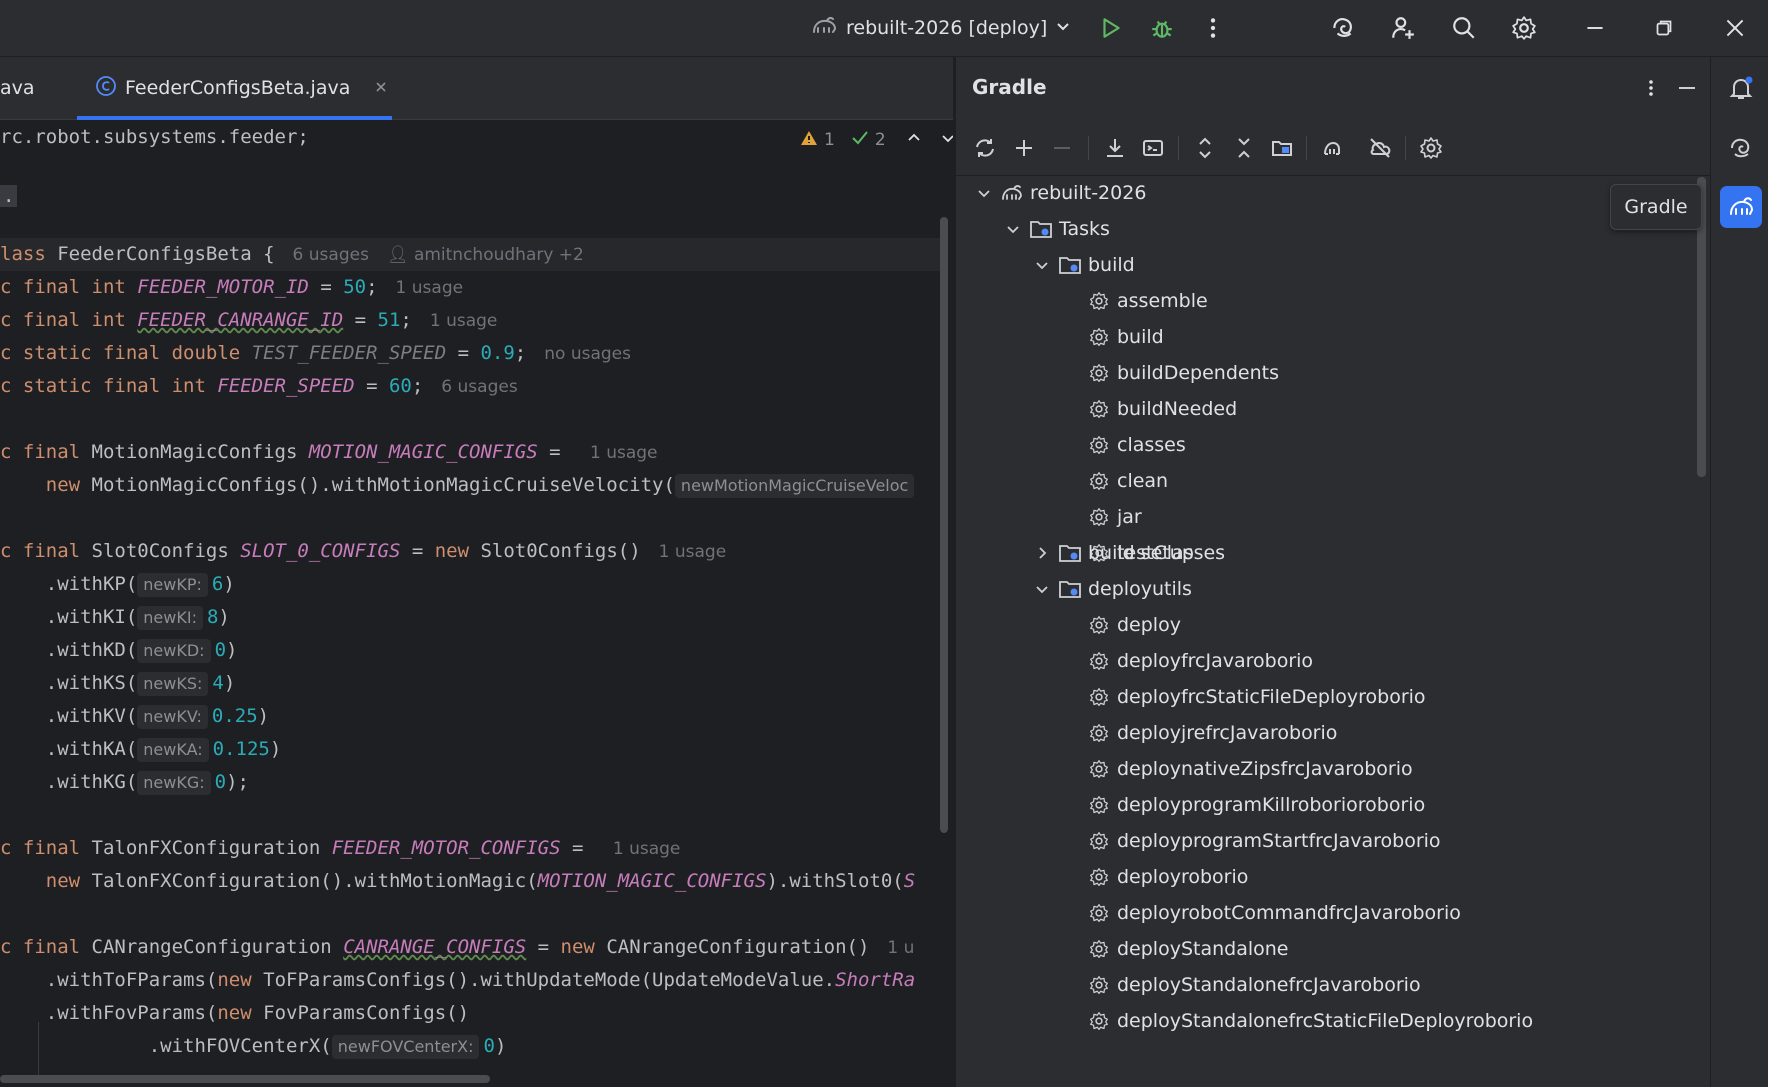 This screenshot has height=1087, width=1768. Describe the element at coordinates (1264, 841) in the screenshot. I see `tree-task-item: deployprogramStartfrcJavaroborio` at that location.